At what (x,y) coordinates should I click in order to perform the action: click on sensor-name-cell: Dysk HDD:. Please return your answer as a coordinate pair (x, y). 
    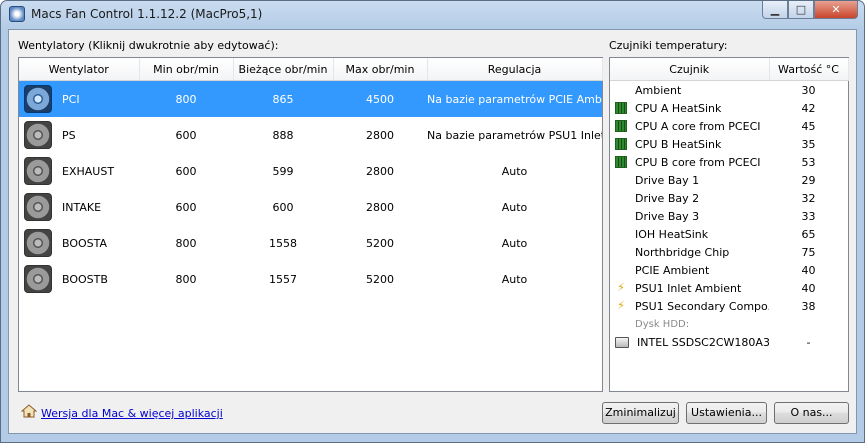
    Looking at the image, I should click on (689, 324).